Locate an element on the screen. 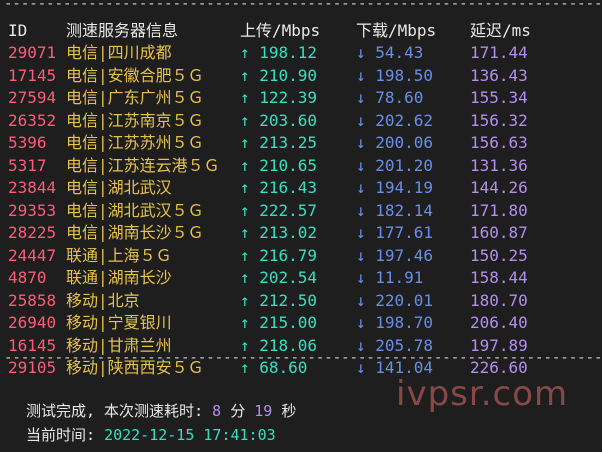 Image resolution: width=602 pixels, height=452 pixels. server-name: 联通|上海５Ｇ is located at coordinates (119, 255).